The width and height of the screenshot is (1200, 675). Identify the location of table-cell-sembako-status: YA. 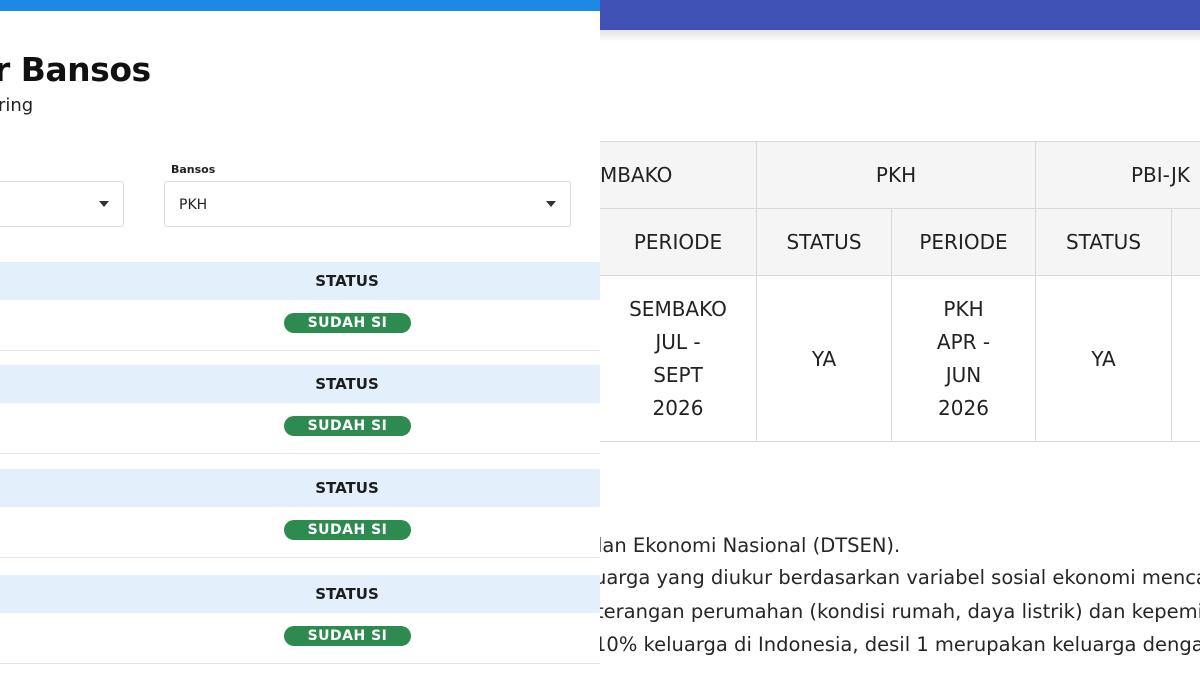
(824, 359).